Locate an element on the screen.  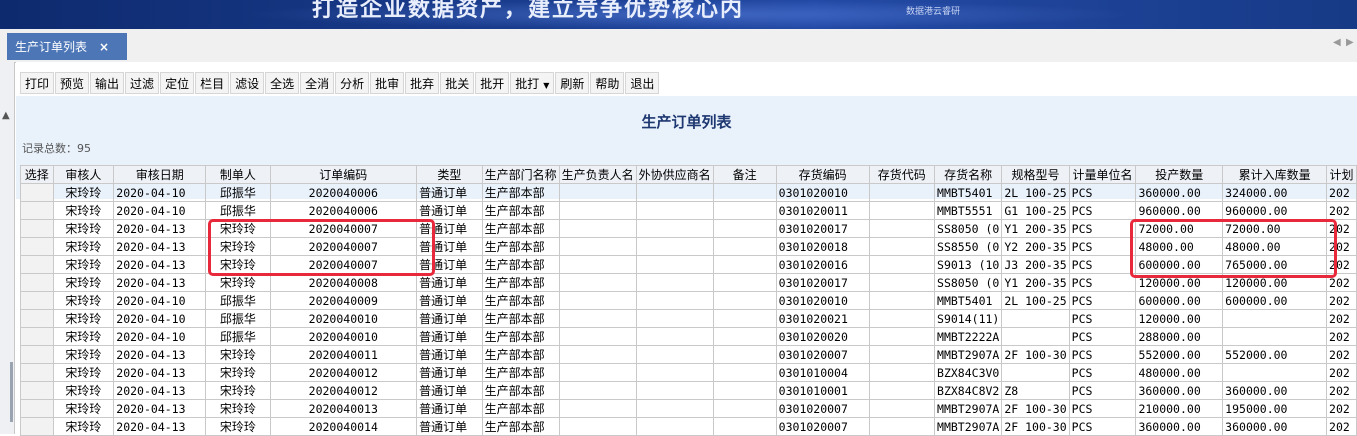
collapse-arrow-icon: ▲ is located at coordinates (6, 115).